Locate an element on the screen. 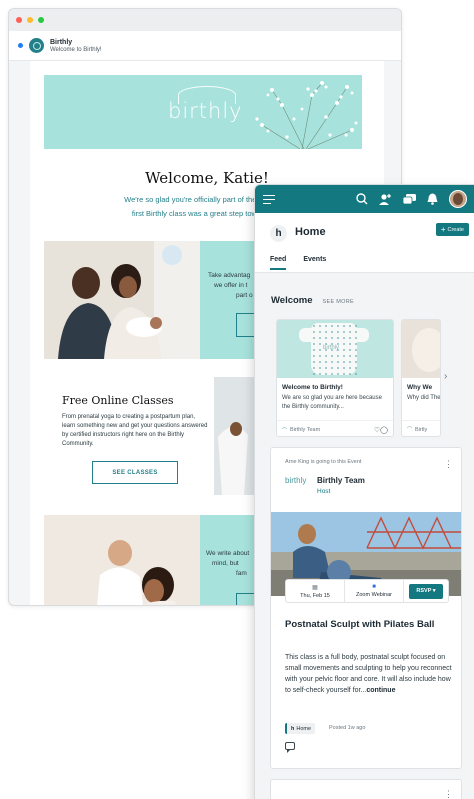 This screenshot has height=799, width=474. birthly-logo-icon is located at coordinates (36, 45).